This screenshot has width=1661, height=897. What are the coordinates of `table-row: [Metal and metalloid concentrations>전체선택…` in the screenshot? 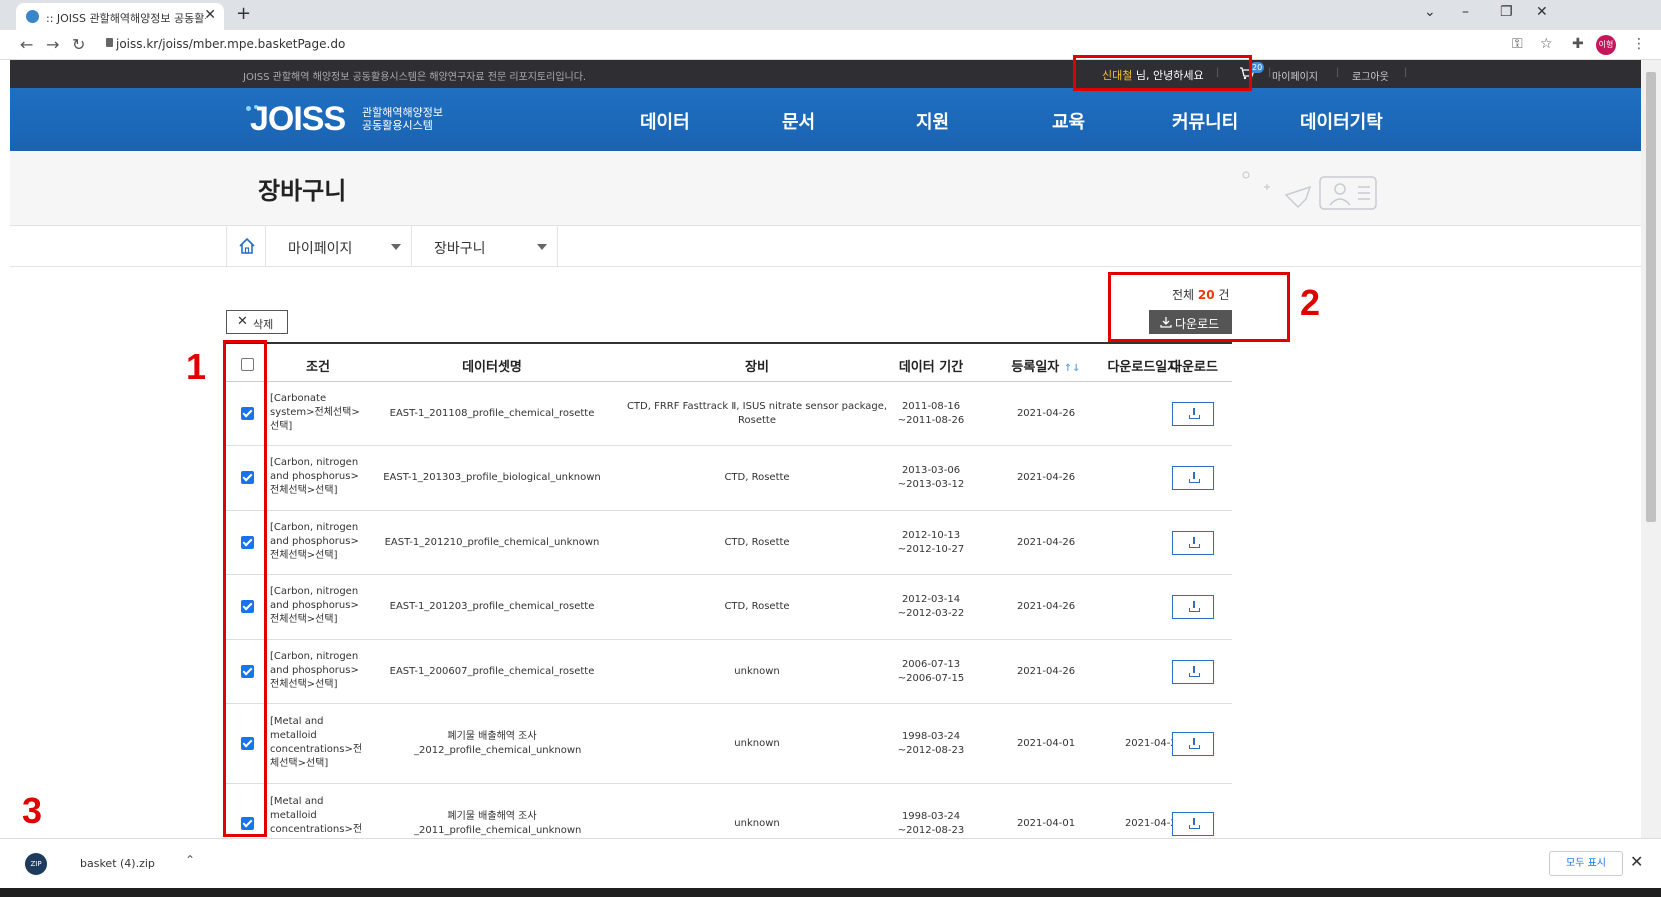 It's located at (729, 744).